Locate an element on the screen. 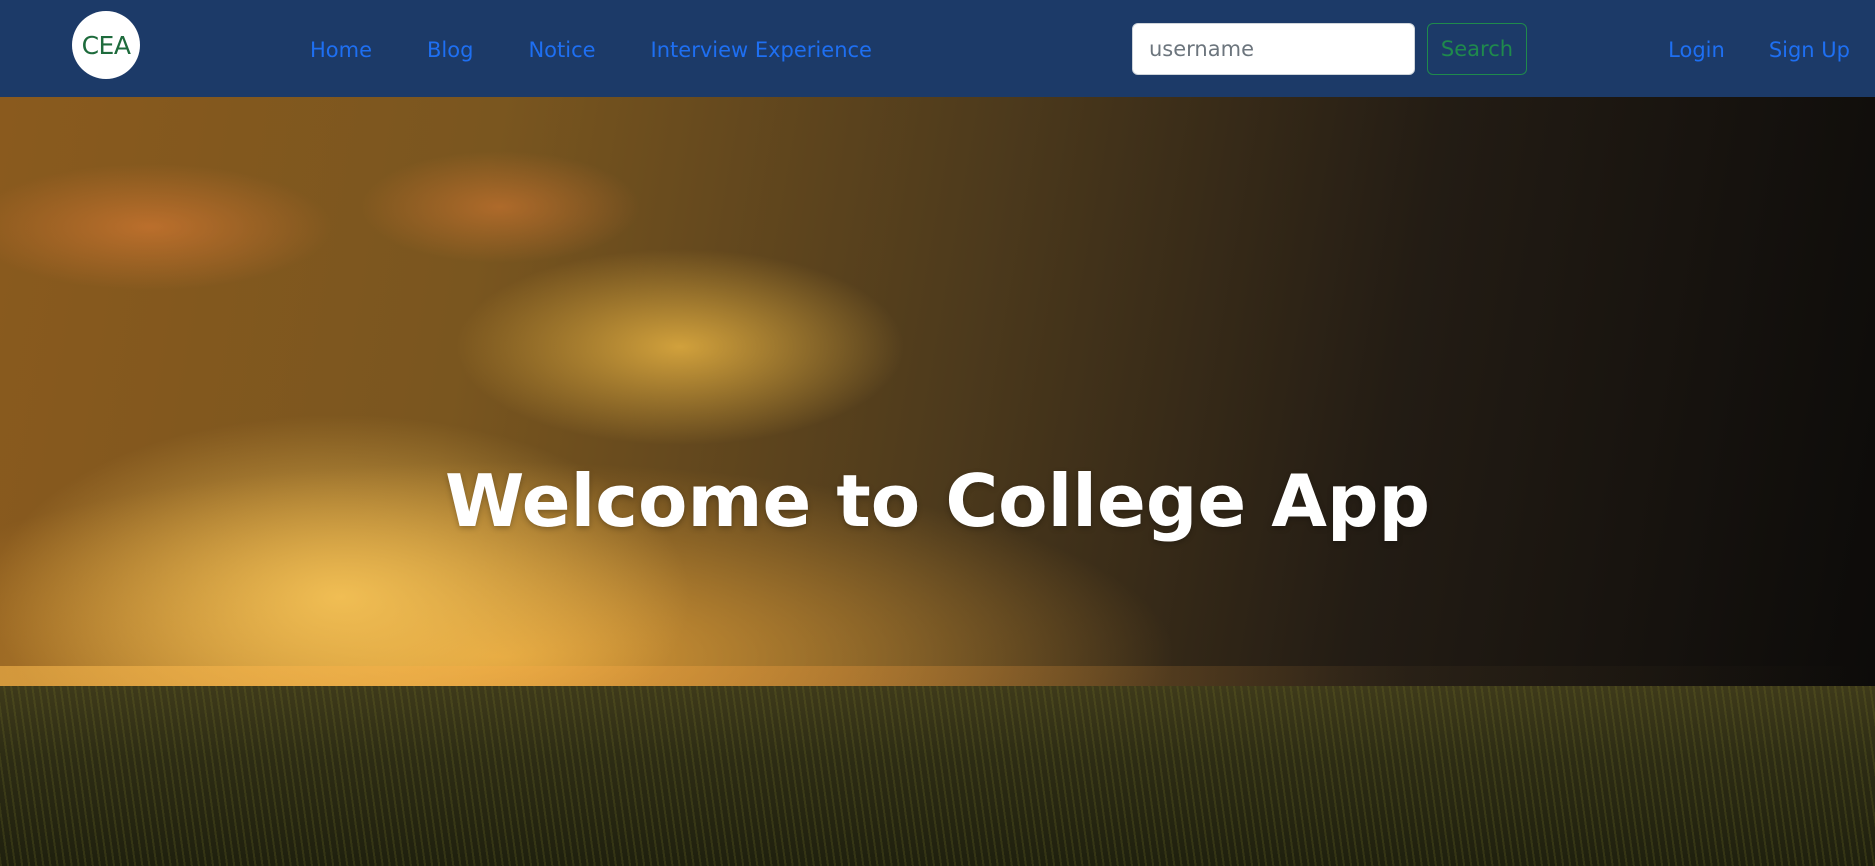 Image resolution: width=1875 pixels, height=866 pixels. brand-logo: CEA is located at coordinates (106, 45).